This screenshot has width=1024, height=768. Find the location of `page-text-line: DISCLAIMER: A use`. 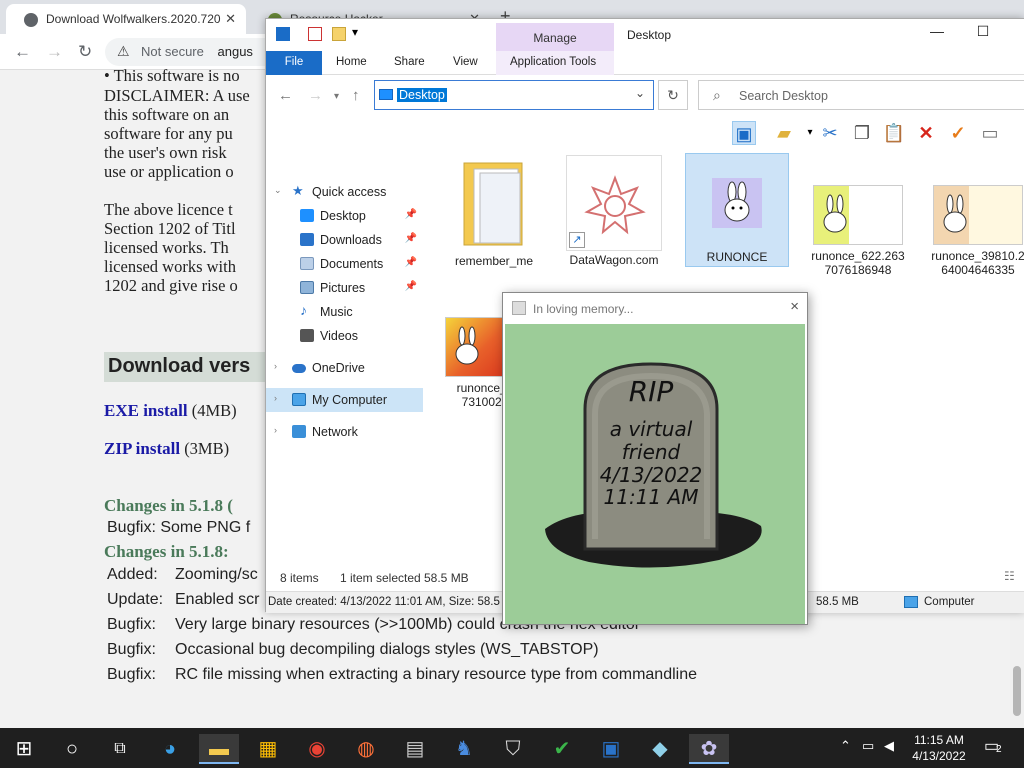

page-text-line: DISCLAIMER: A use is located at coordinates (177, 95).